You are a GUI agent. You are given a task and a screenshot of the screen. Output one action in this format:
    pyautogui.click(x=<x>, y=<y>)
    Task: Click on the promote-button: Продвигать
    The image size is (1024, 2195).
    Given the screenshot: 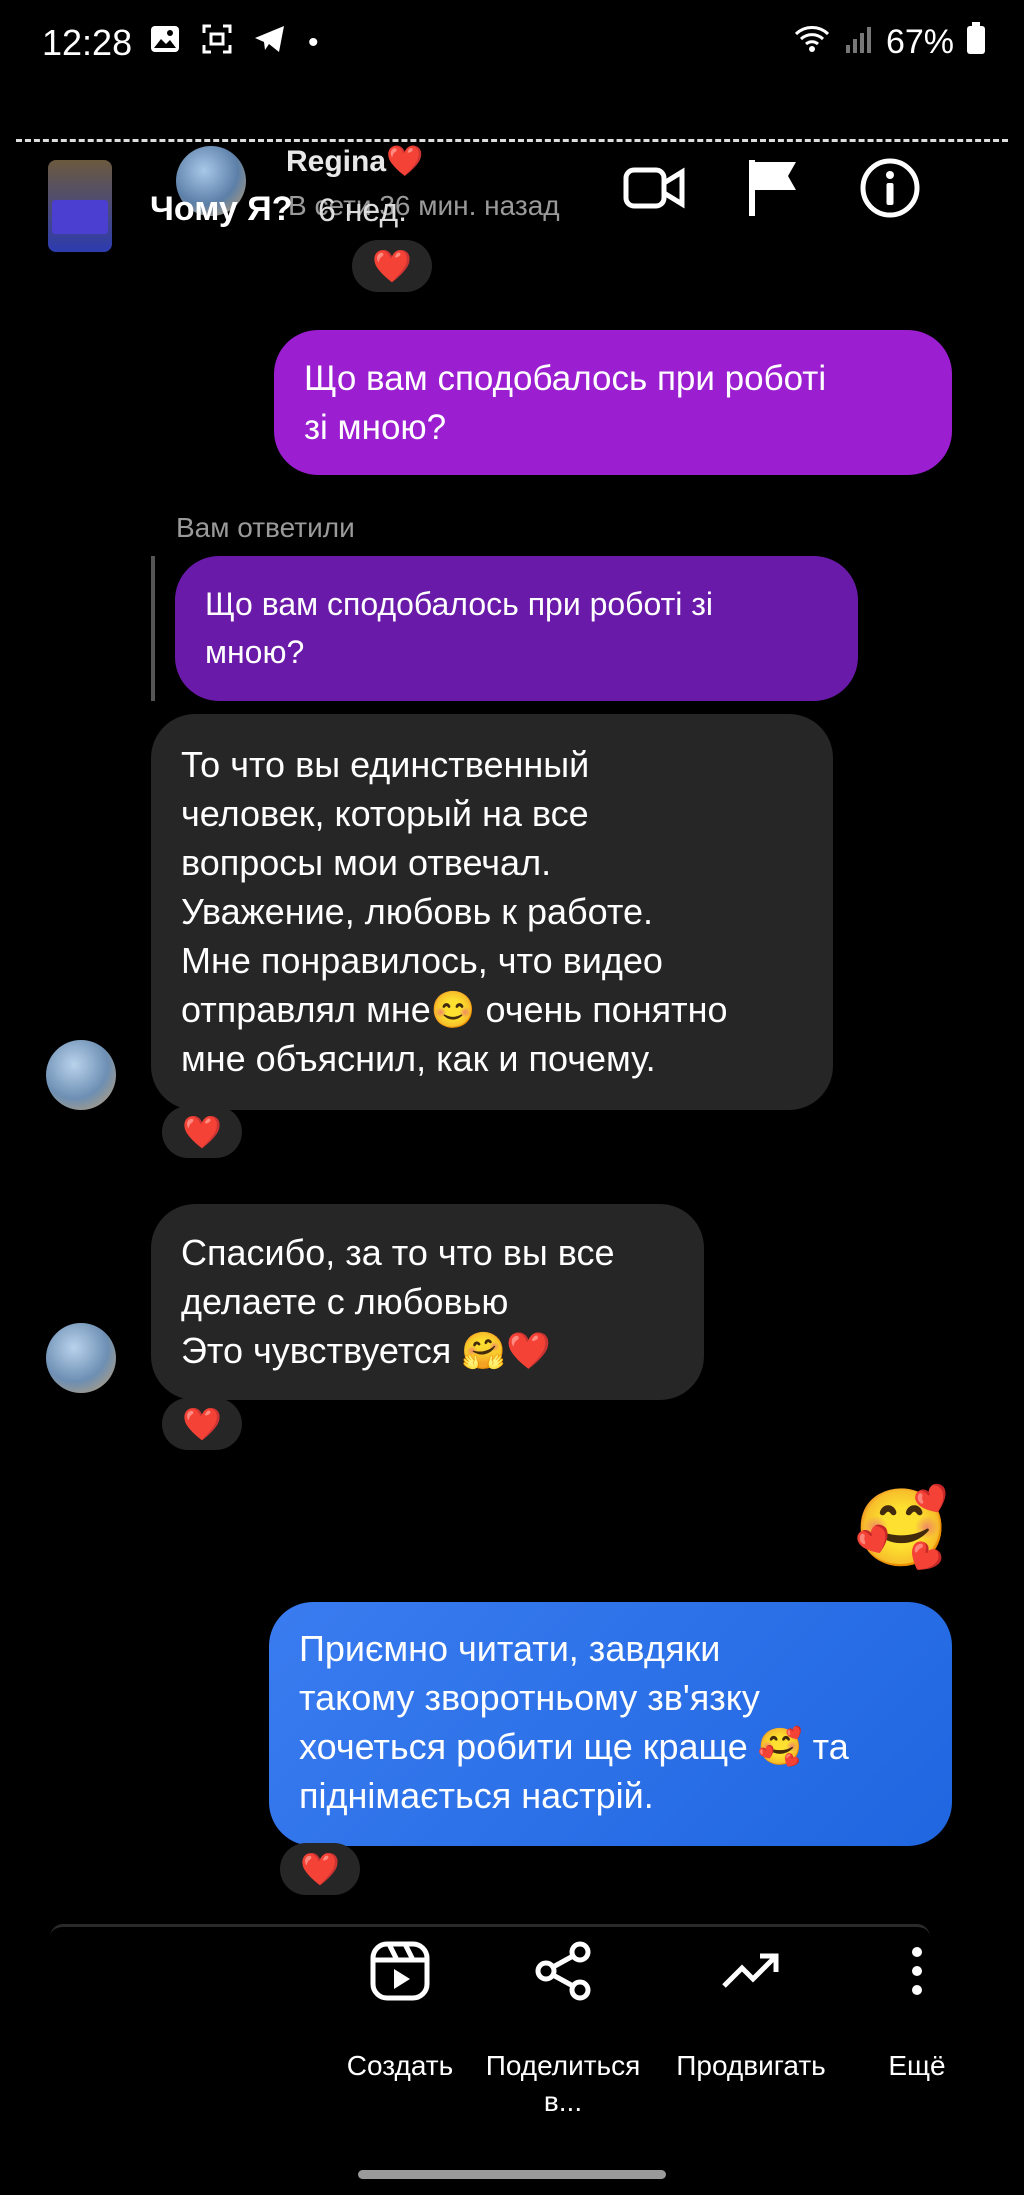 What is the action you would take?
    pyautogui.click(x=751, y=2010)
    